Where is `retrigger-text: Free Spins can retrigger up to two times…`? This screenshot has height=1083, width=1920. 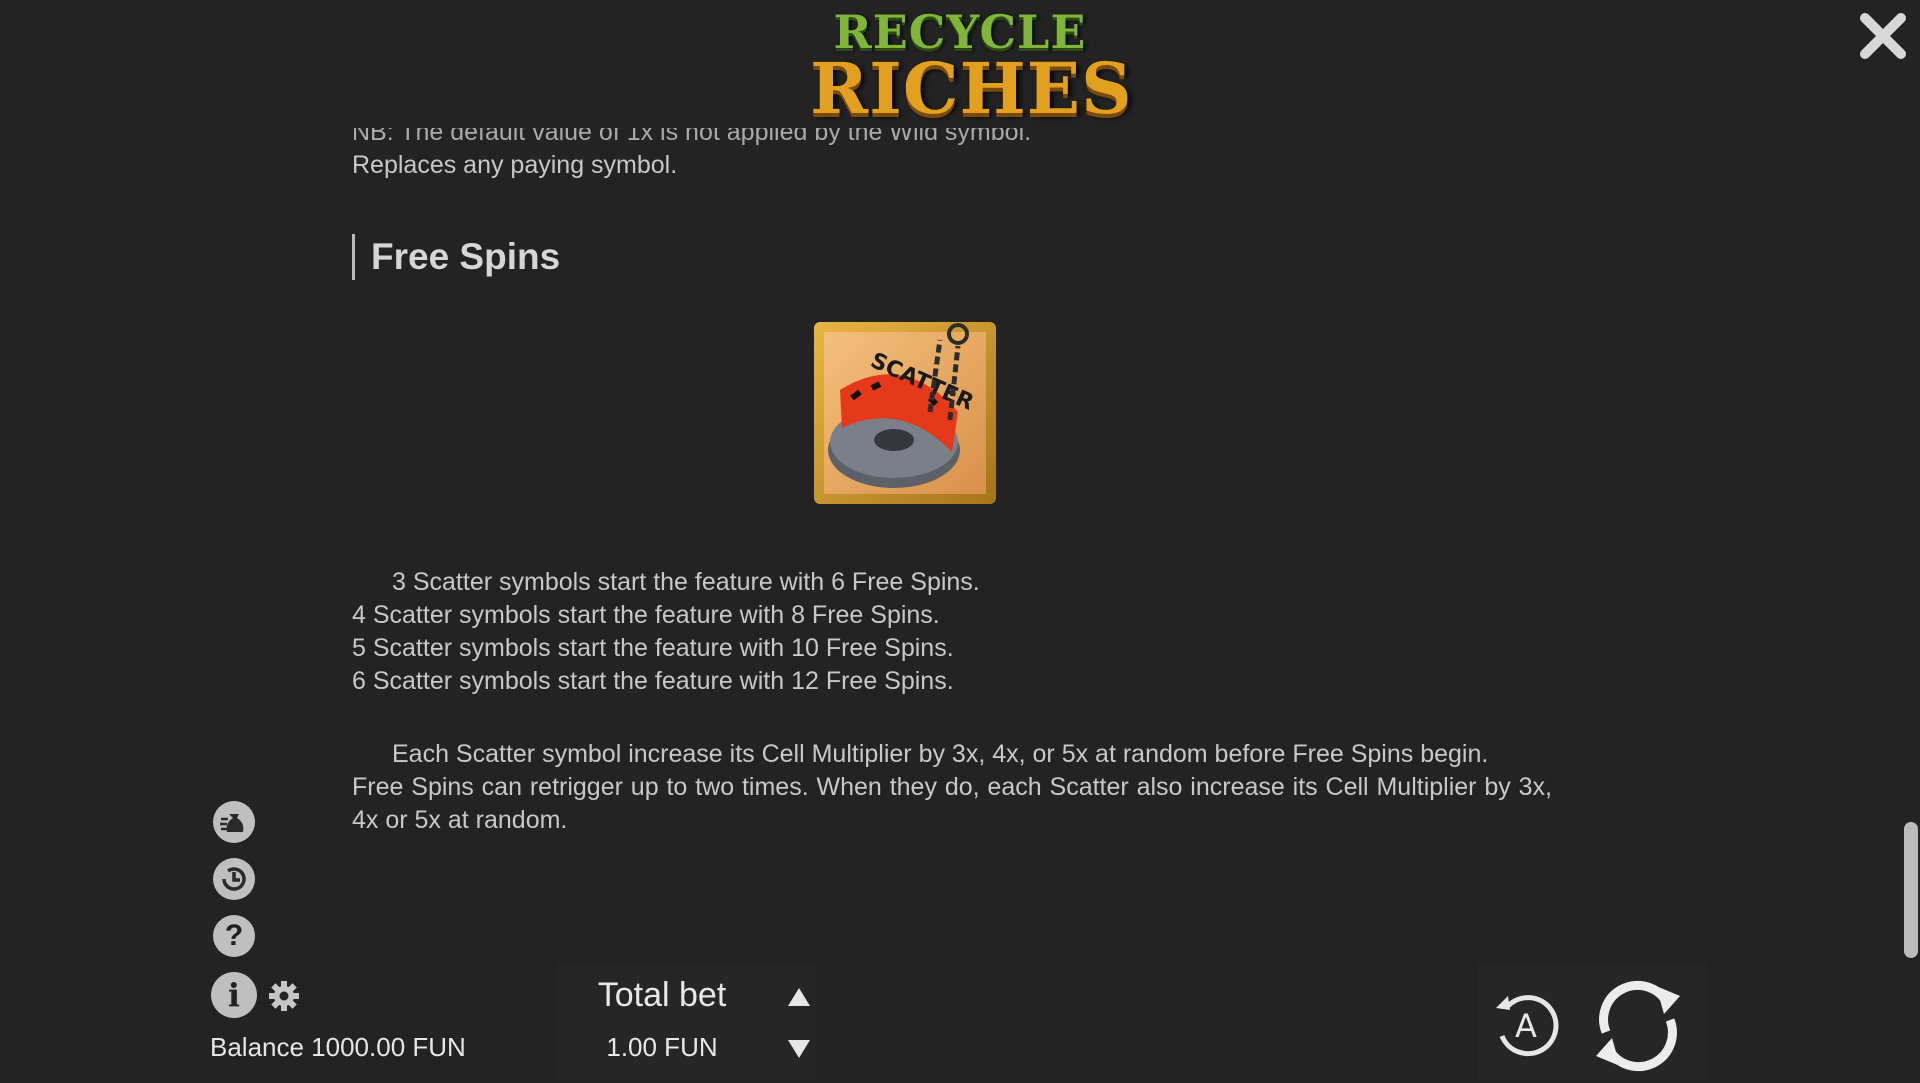 retrigger-text: Free Spins can retrigger up to two times… is located at coordinates (952, 803).